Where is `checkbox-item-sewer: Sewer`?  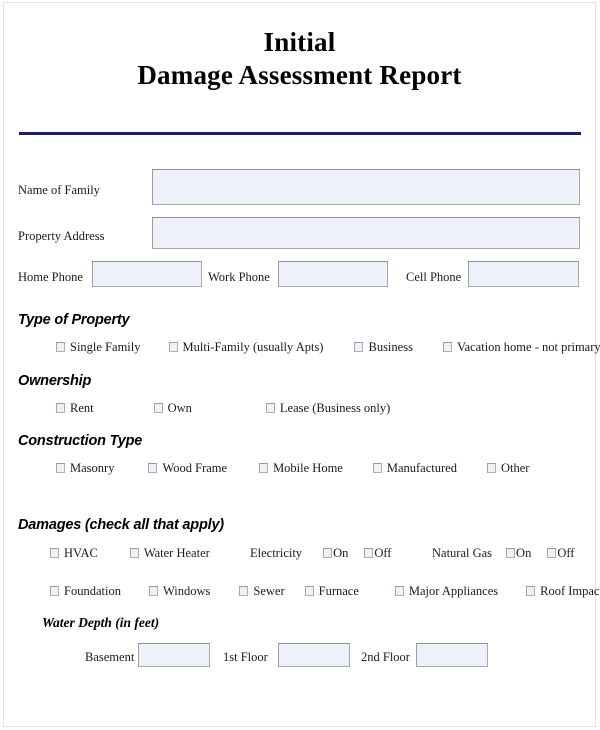 checkbox-item-sewer: Sewer is located at coordinates (262, 591).